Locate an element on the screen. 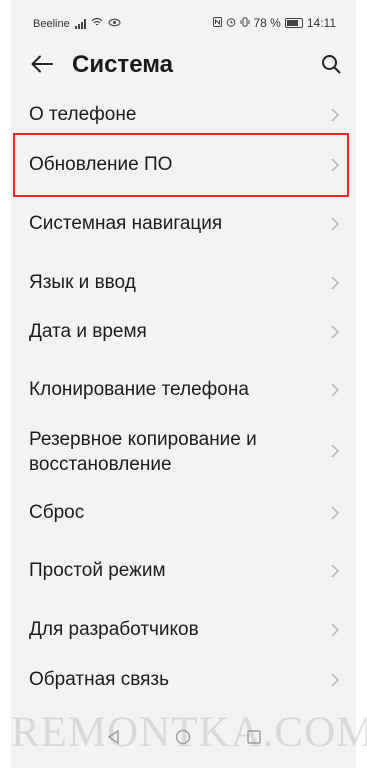  menu-item-label: Клонирование телефона is located at coordinates (139, 389).